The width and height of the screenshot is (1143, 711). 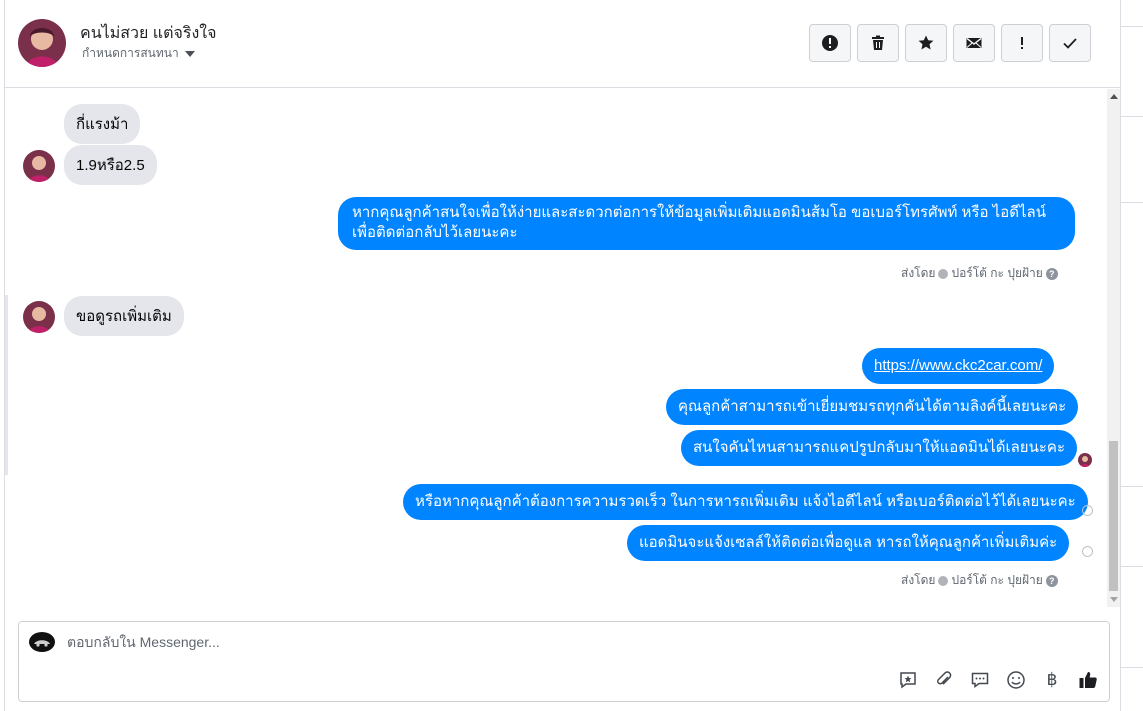 I want to click on star-button, so click(x=926, y=43).